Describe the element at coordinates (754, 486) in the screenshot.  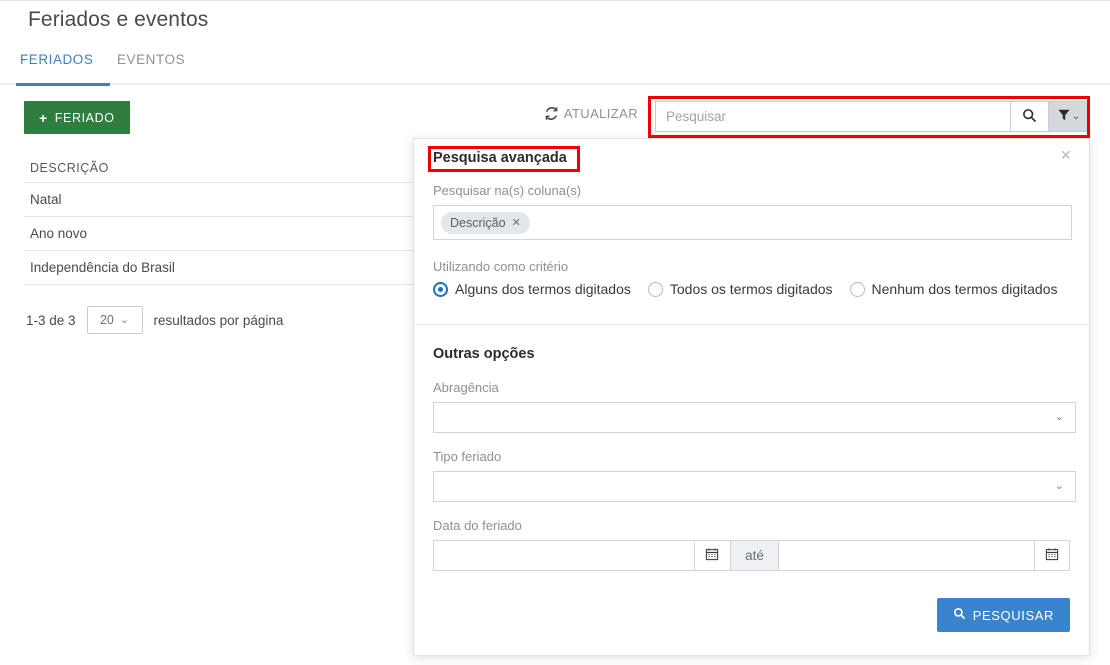
I see `holiday-type-select: ⌄` at that location.